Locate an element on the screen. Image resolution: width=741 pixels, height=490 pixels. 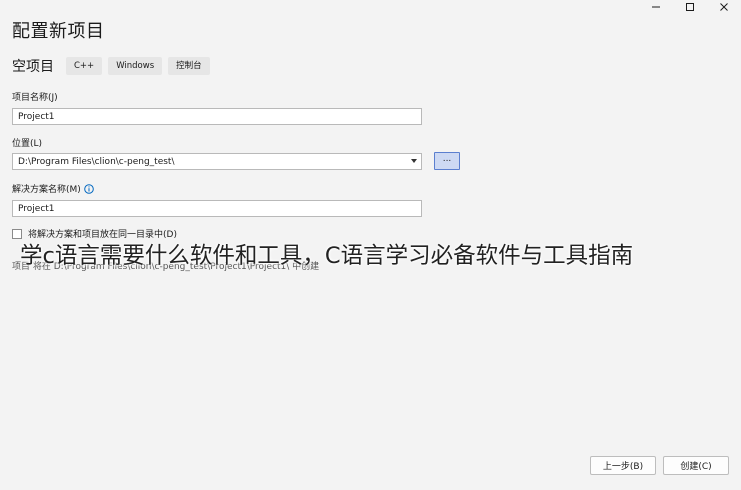
info-icon is located at coordinates (88, 189).